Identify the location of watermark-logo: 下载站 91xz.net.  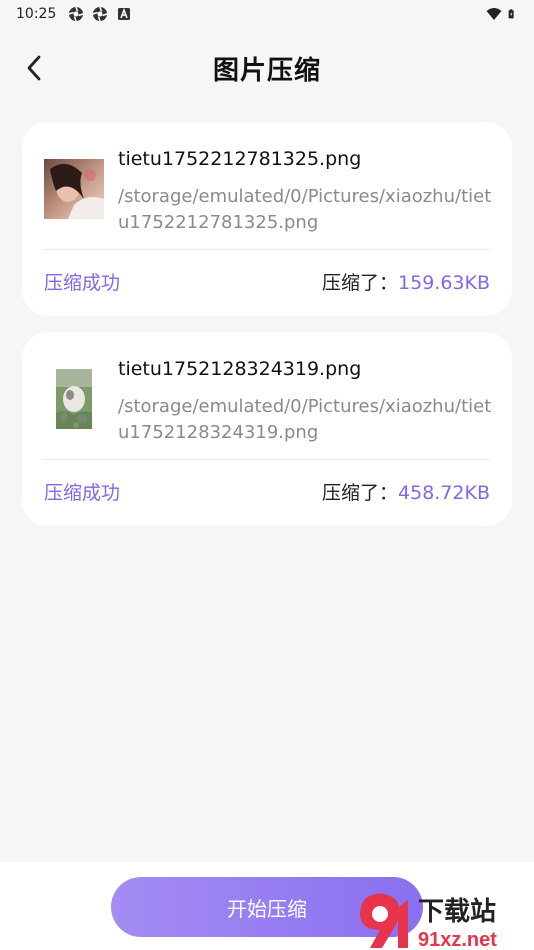
(428, 921).